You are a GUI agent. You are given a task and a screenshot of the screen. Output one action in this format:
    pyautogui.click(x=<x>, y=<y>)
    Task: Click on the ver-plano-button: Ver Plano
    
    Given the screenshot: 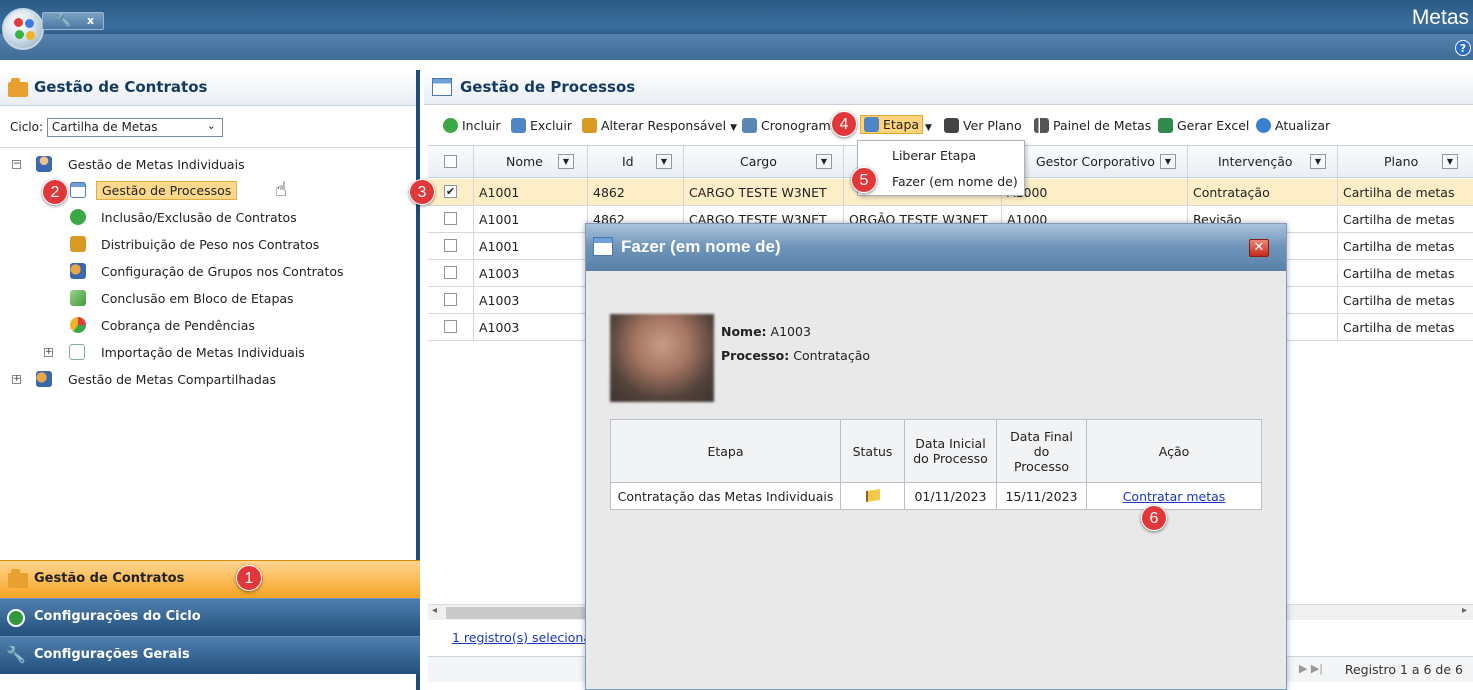 What is the action you would take?
    pyautogui.click(x=983, y=125)
    